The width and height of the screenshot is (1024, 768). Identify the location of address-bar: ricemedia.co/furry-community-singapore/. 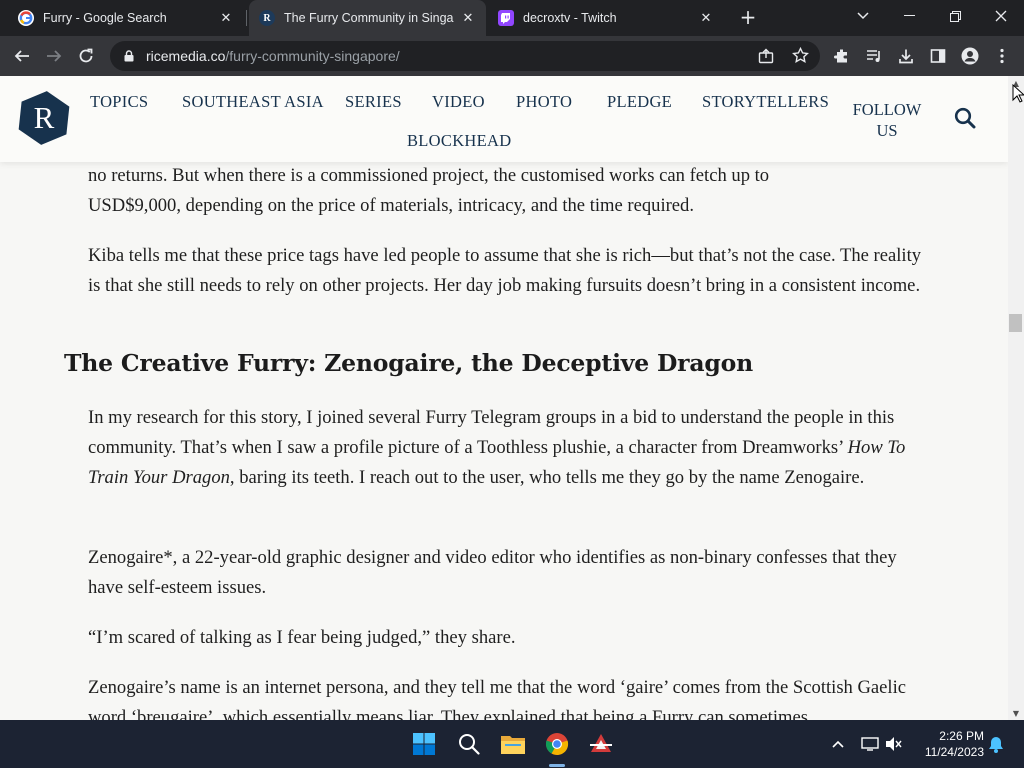
(465, 56).